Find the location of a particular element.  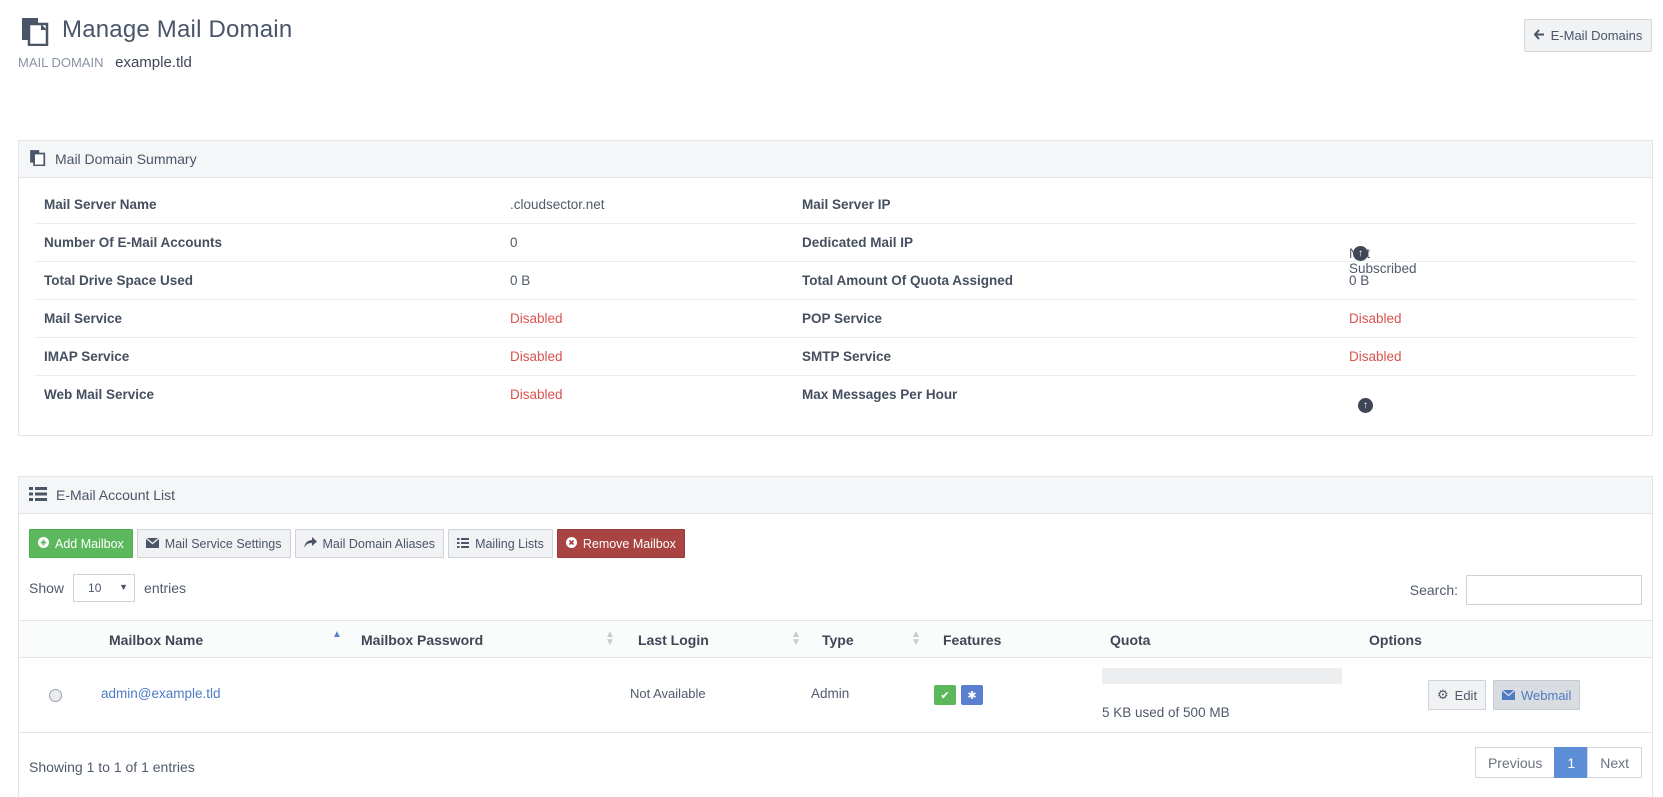

domain-name: example.tld is located at coordinates (153, 62).